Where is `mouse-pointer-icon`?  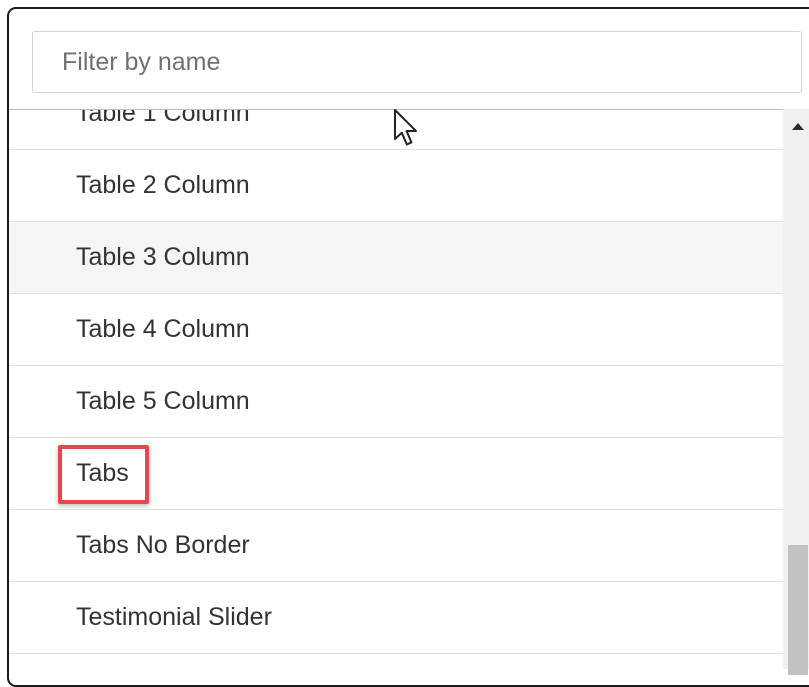
mouse-pointer-icon is located at coordinates (405, 127).